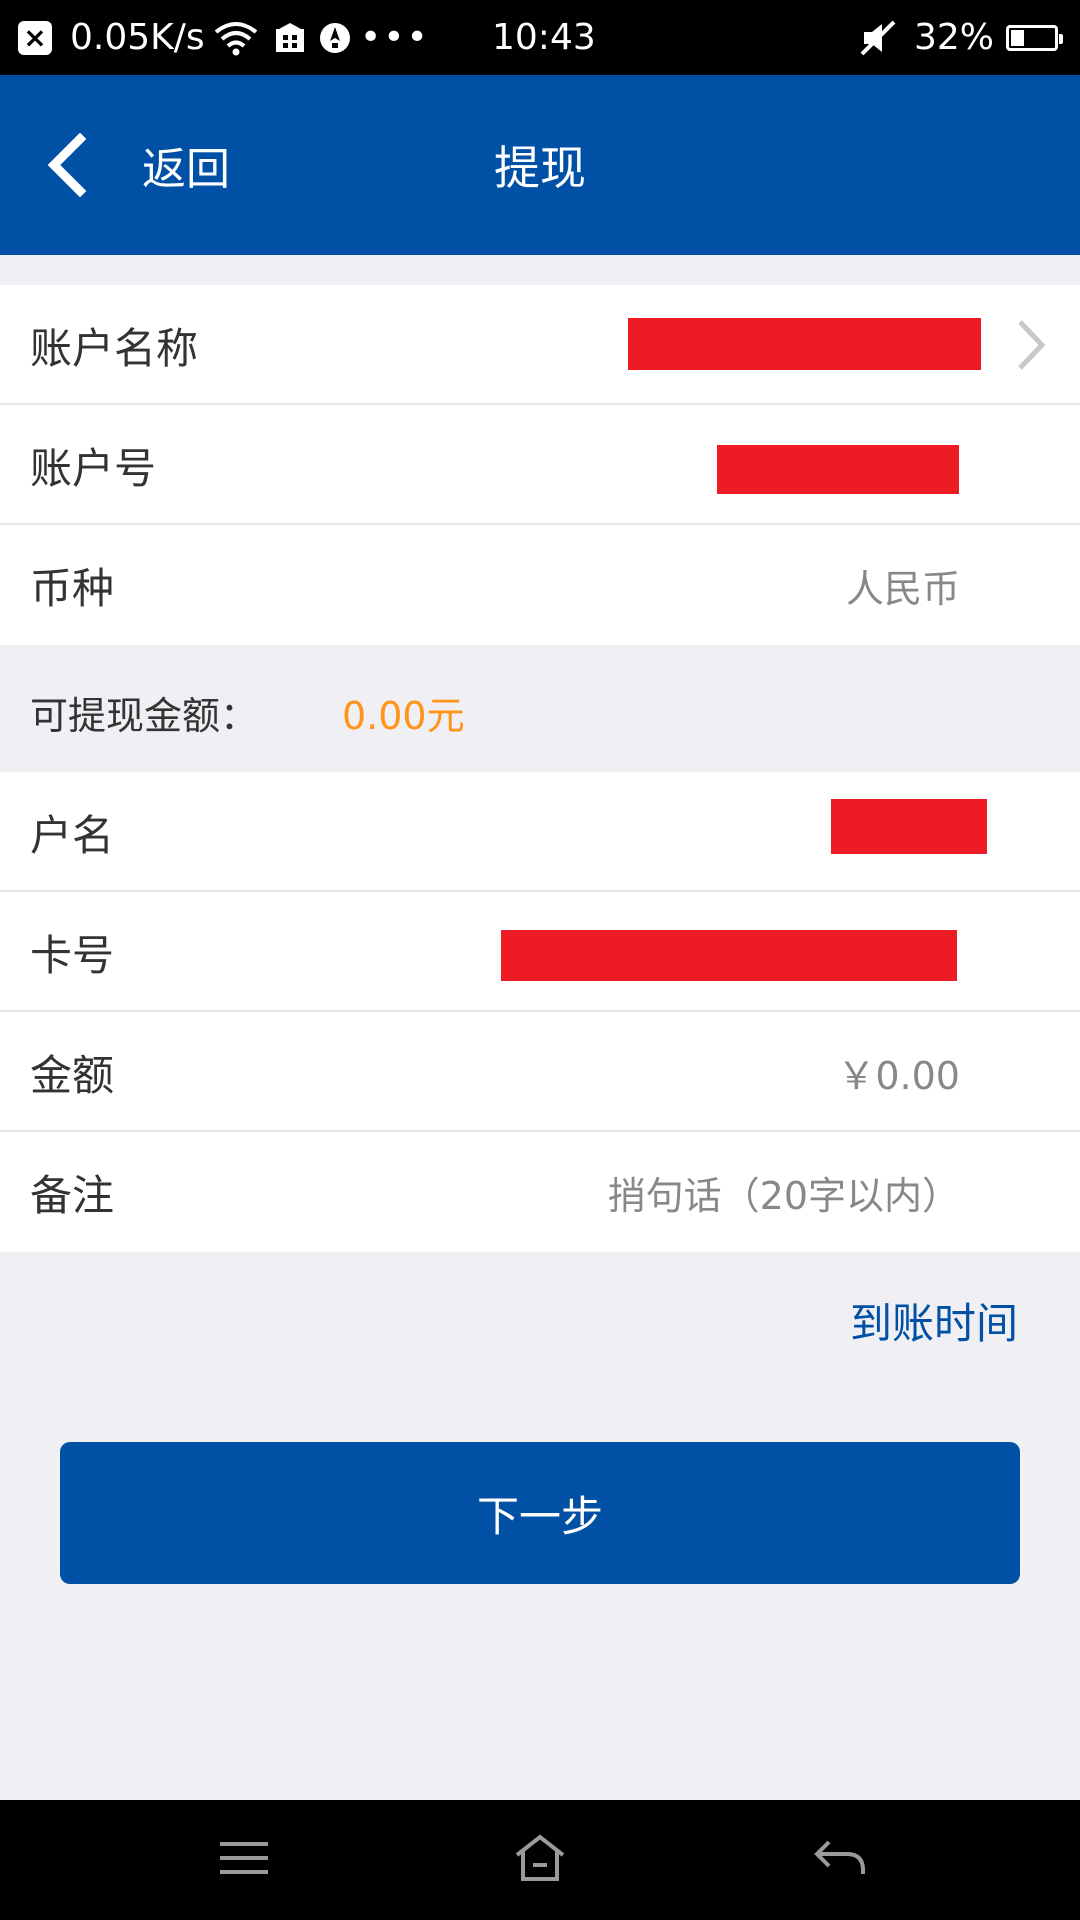 This screenshot has height=1920, width=1080. What do you see at coordinates (290, 37) in the screenshot?
I see `store-icon` at bounding box center [290, 37].